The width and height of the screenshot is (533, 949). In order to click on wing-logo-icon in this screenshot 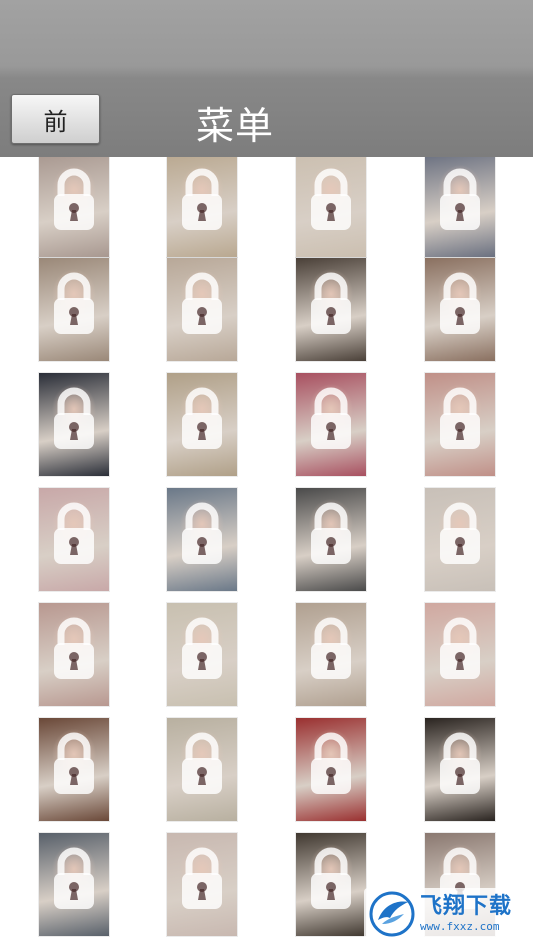, I will do `click(392, 914)`.